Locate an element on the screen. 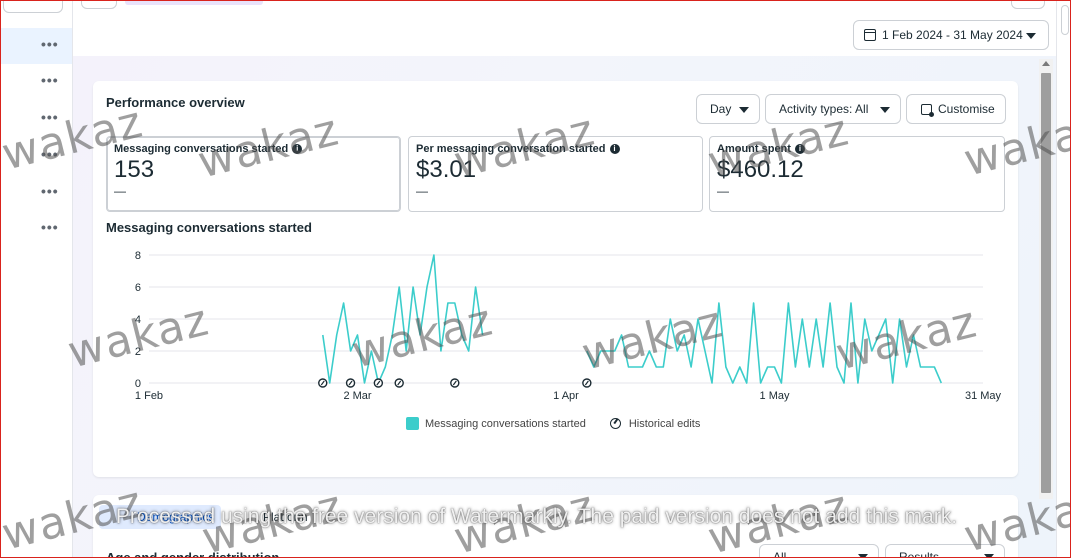 The height and width of the screenshot is (558, 1071). granularity-dropdown: Day is located at coordinates (728, 109).